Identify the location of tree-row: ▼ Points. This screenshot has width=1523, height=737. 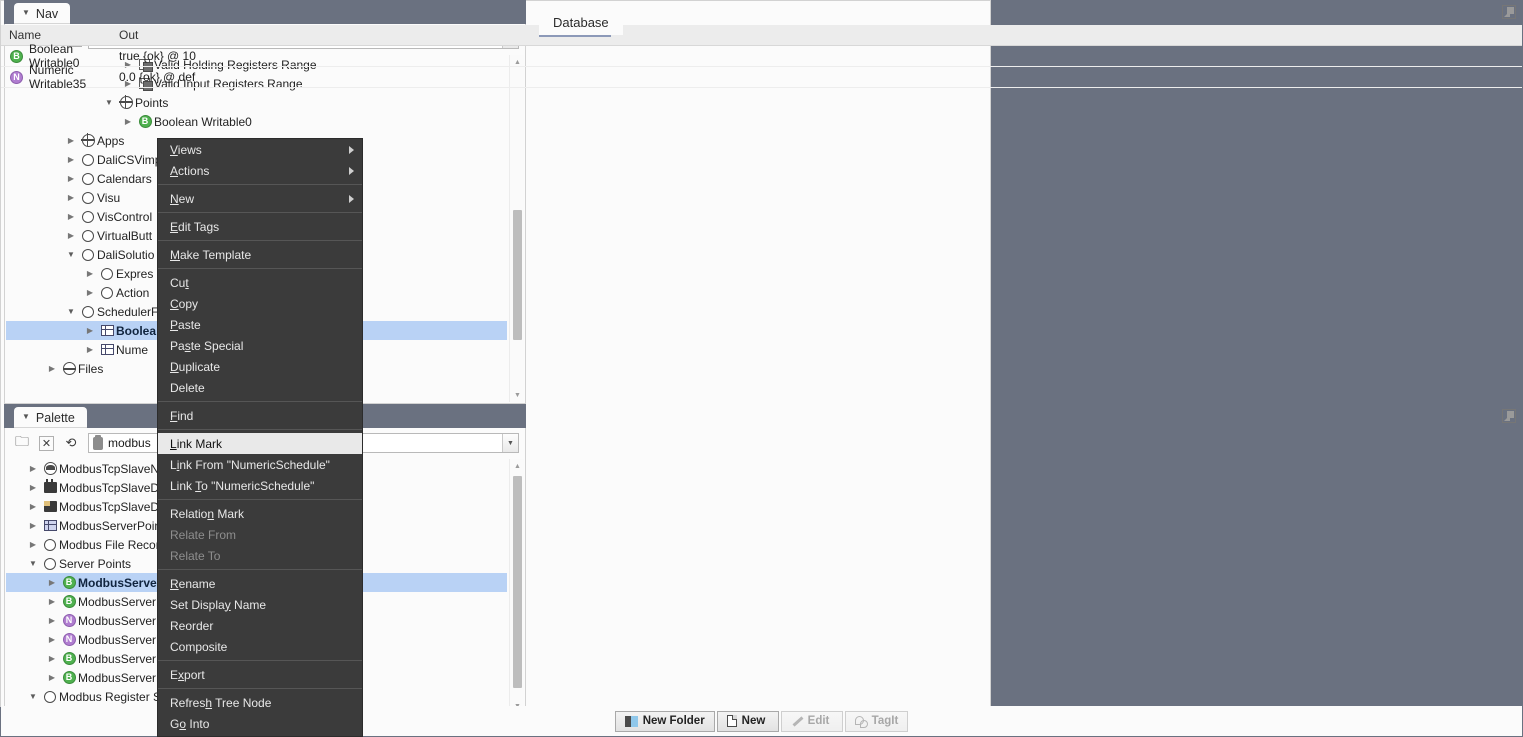
(256, 102).